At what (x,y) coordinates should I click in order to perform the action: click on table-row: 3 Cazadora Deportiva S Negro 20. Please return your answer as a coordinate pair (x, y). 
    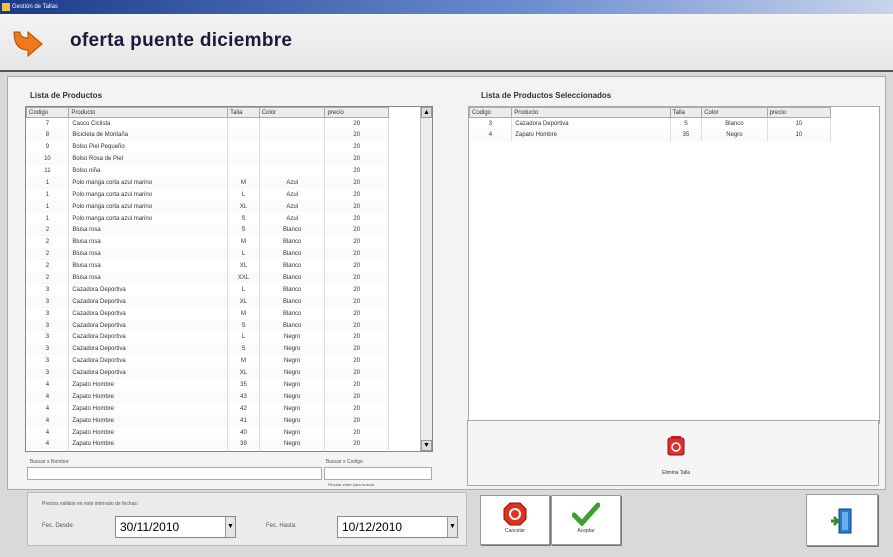
    Looking at the image, I should click on (207, 349).